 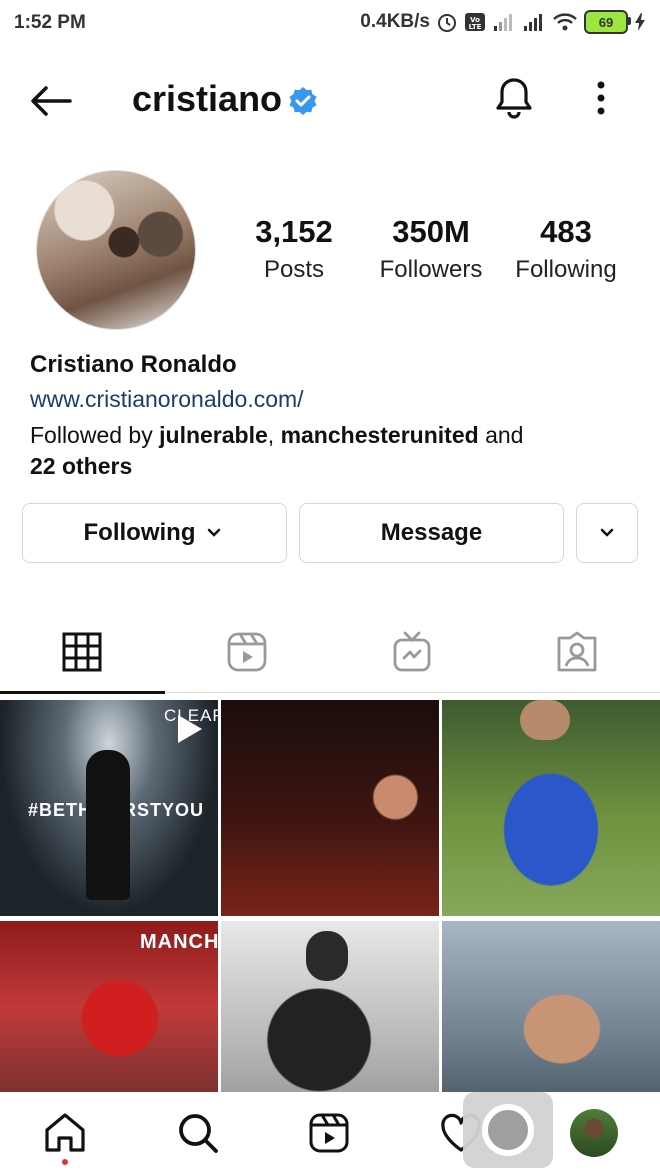 What do you see at coordinates (207, 98) in the screenshot?
I see `profile-username: cristiano` at bounding box center [207, 98].